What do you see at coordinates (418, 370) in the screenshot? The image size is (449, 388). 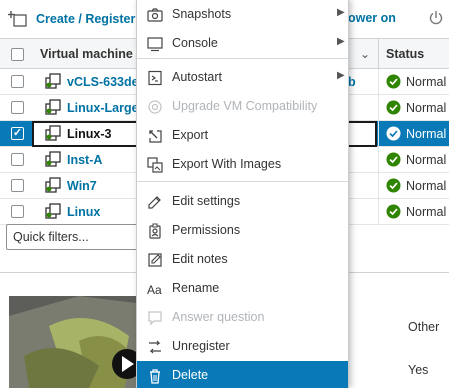 I see `detail-flag-value: Yes` at bounding box center [418, 370].